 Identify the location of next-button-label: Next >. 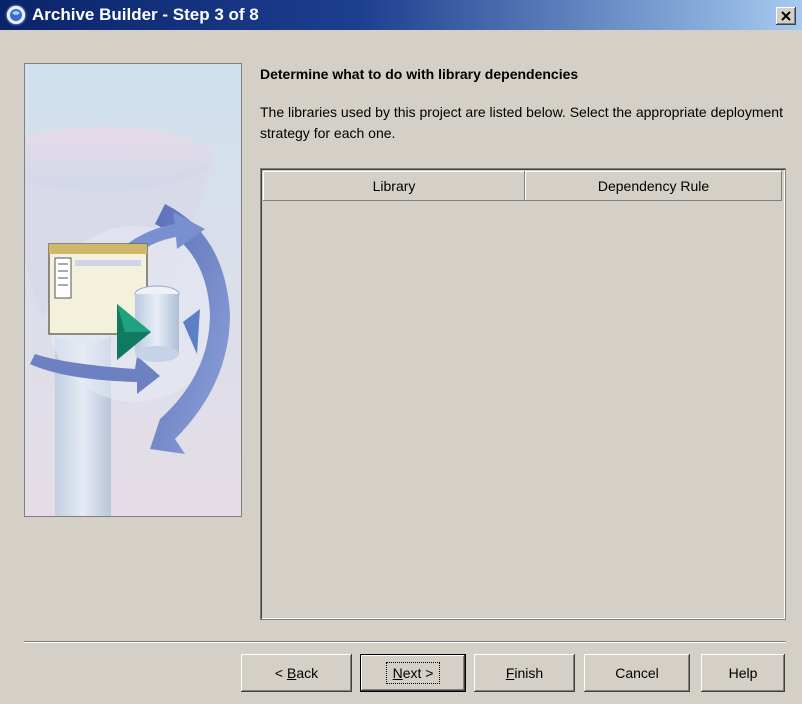
(413, 673).